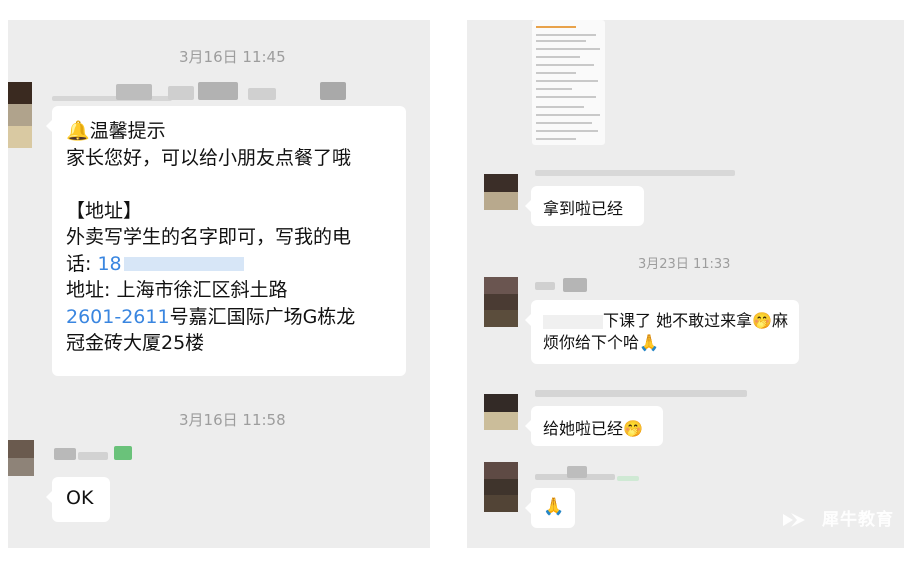  I want to click on address-line: 冠金砖大厦25楼, so click(135, 343).